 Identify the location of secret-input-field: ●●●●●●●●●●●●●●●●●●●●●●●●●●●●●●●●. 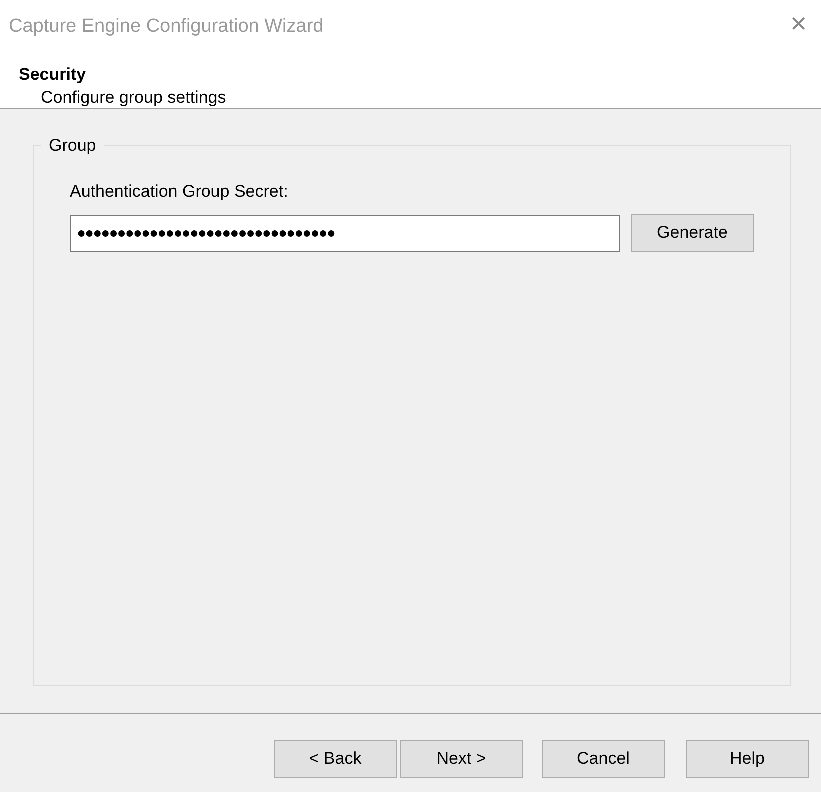
(345, 233).